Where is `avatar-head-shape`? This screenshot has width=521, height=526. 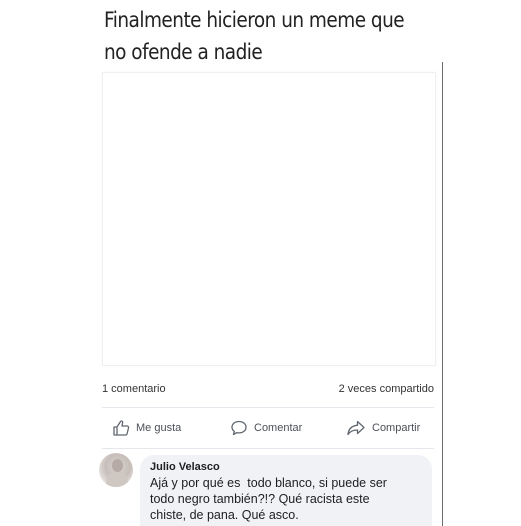
avatar-head-shape is located at coordinates (117, 465).